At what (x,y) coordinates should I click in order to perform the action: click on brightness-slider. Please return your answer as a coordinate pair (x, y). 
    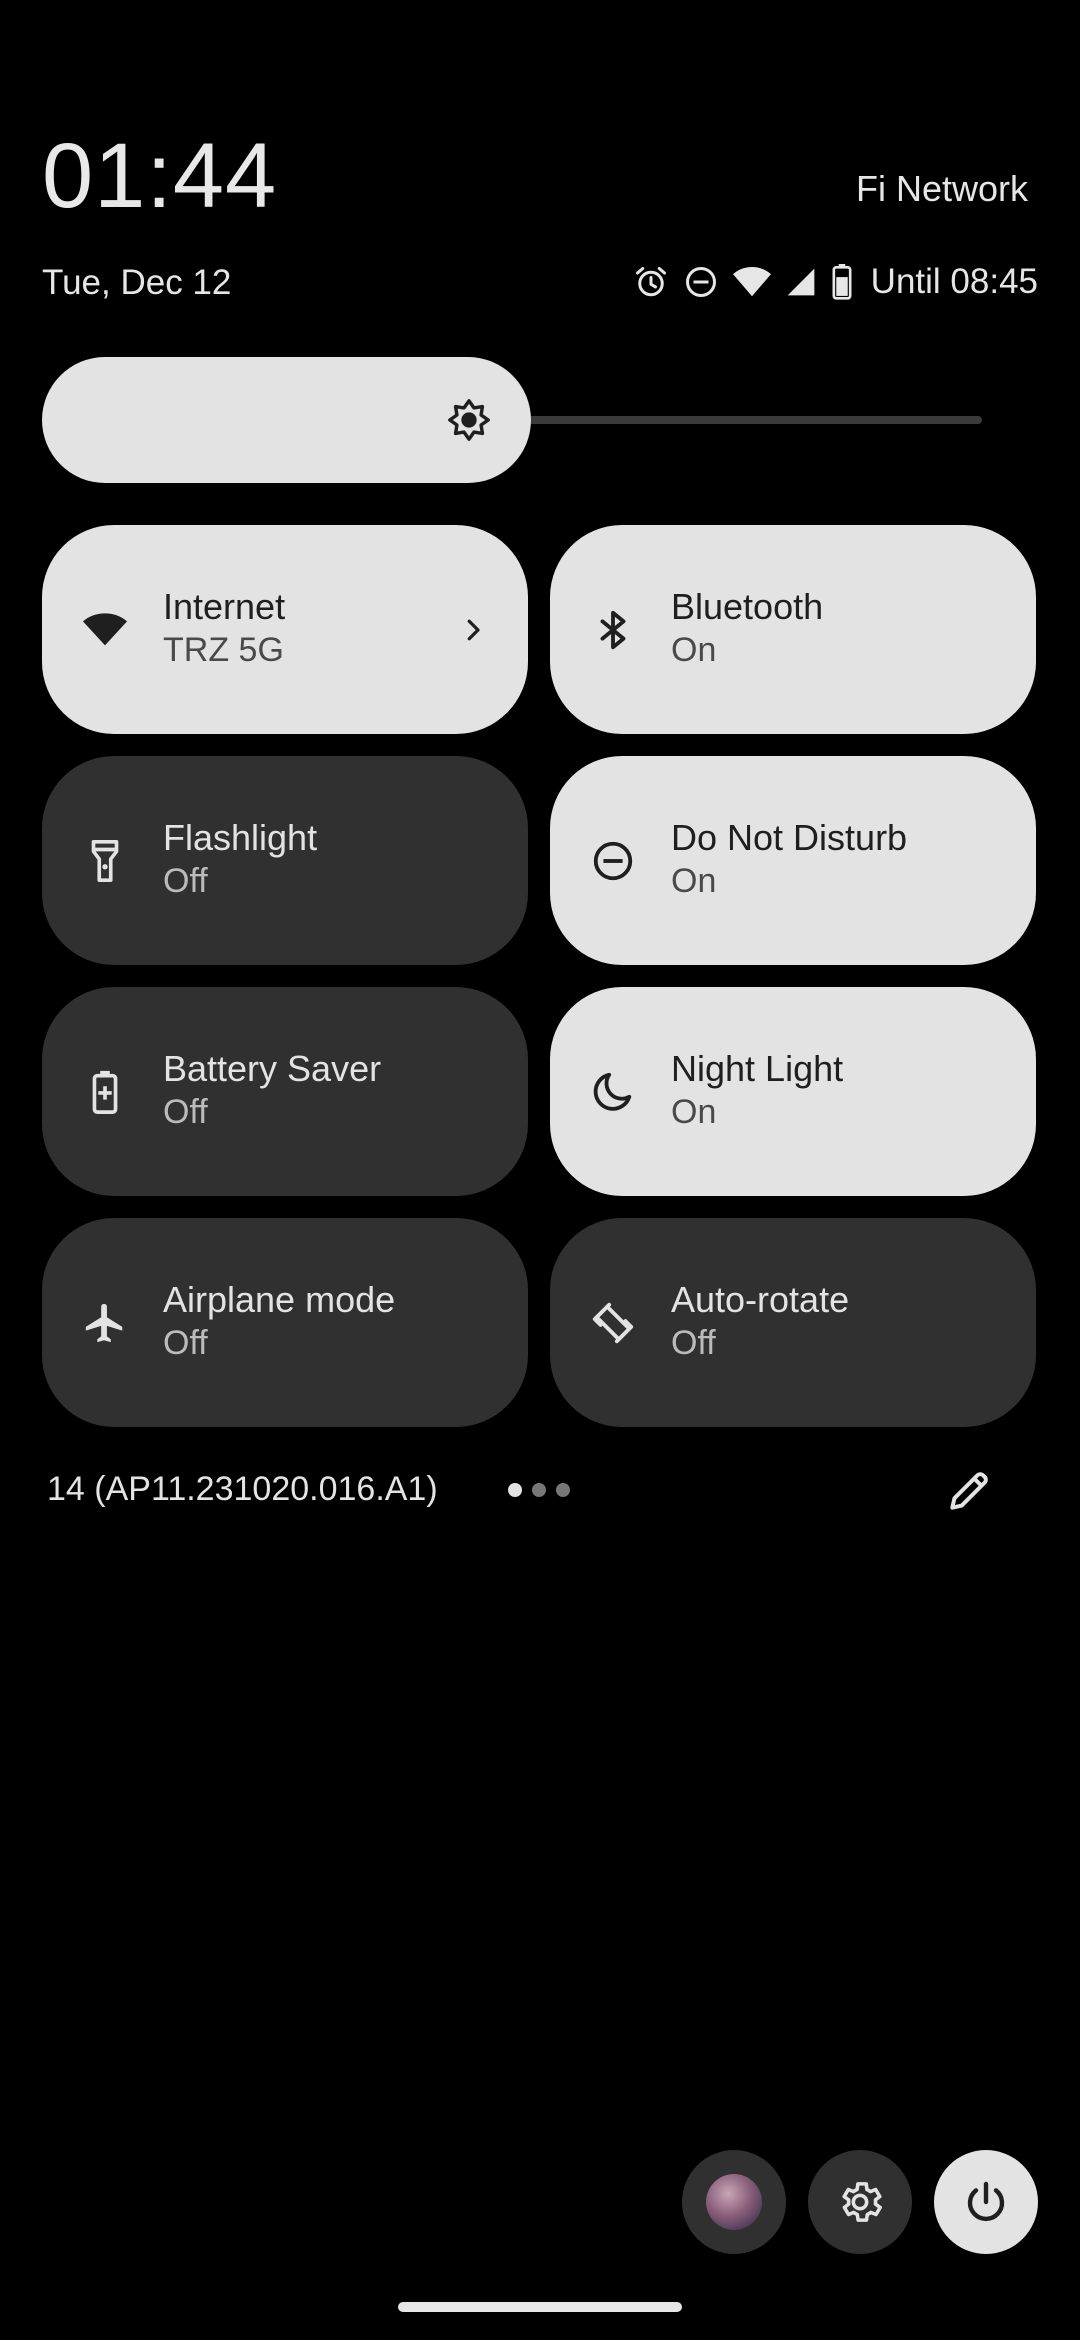
    Looking at the image, I should click on (512, 420).